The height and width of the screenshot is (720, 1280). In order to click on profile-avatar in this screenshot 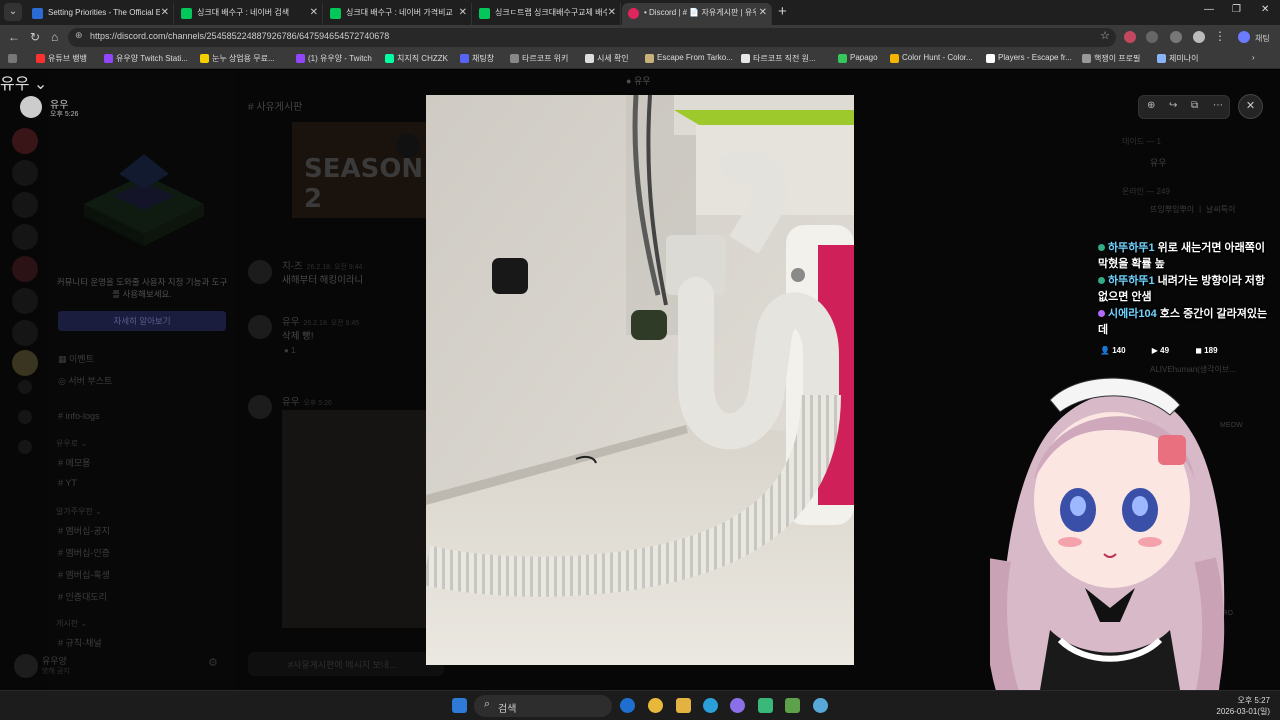, I will do `click(1199, 37)`.